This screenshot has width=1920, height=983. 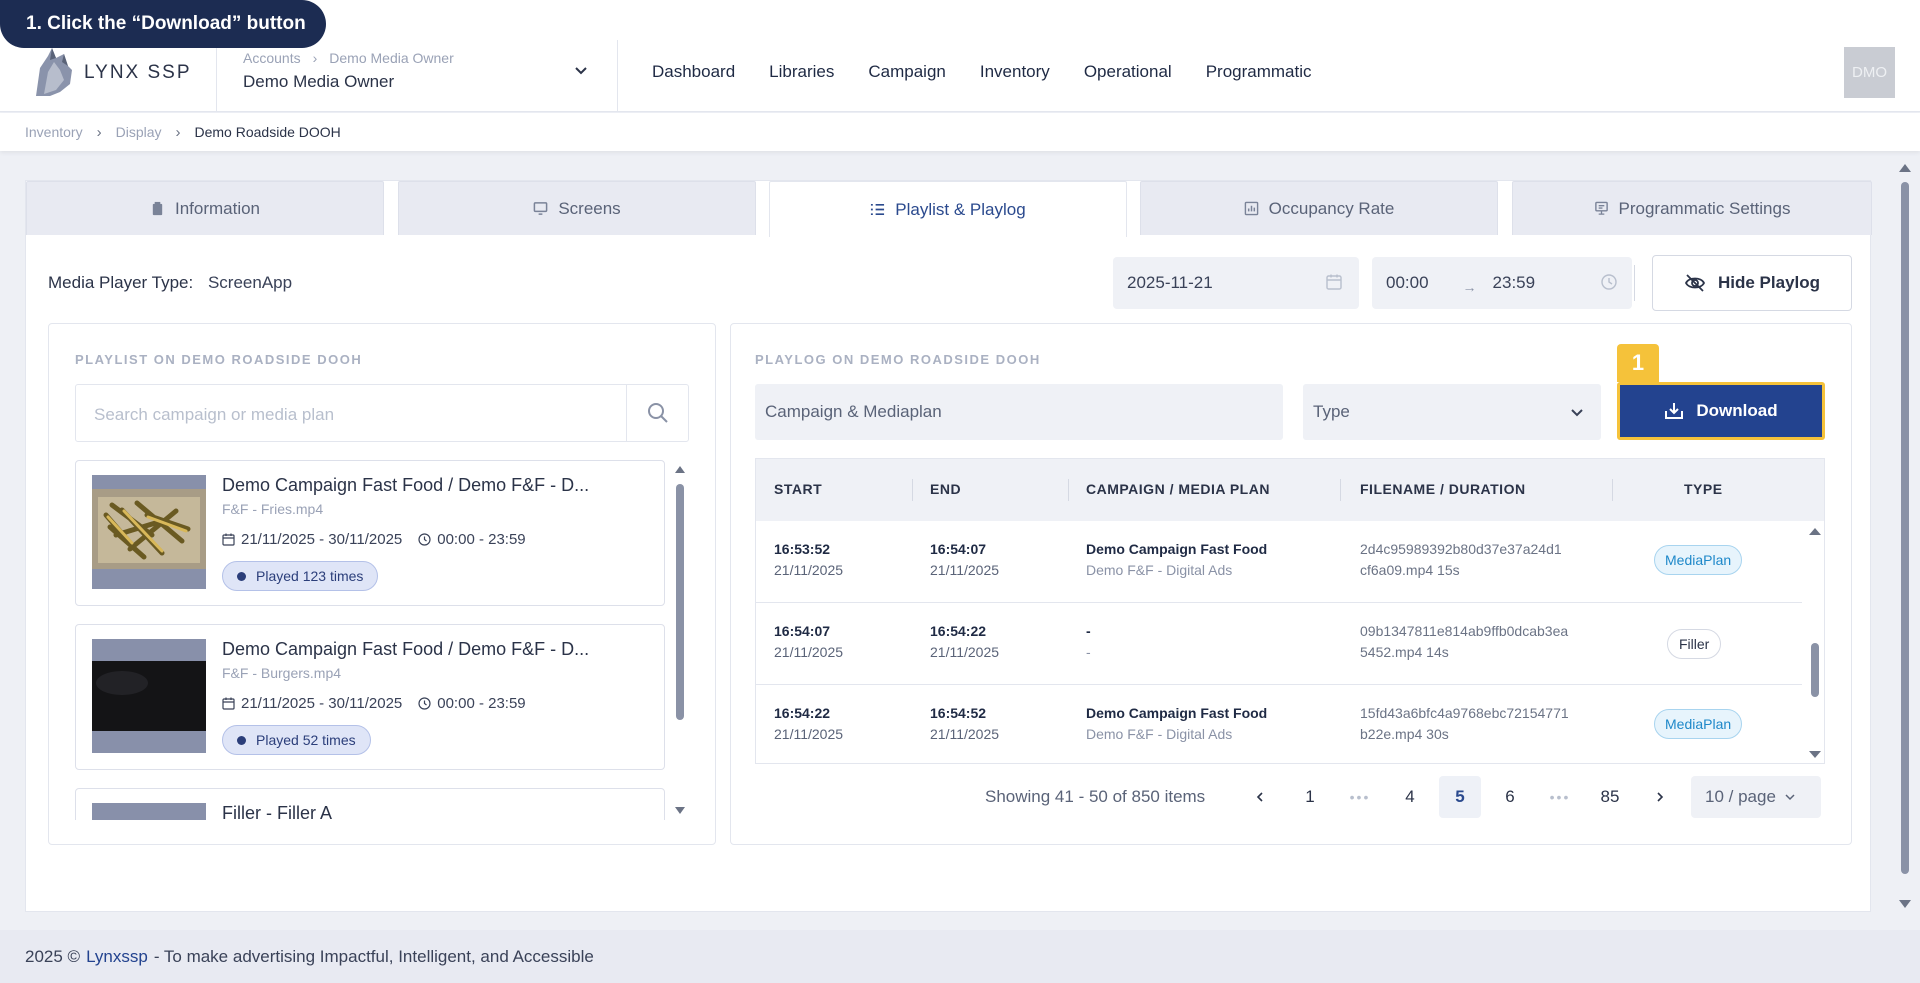 What do you see at coordinates (1331, 411) in the screenshot?
I see `type-select-value: Type` at bounding box center [1331, 411].